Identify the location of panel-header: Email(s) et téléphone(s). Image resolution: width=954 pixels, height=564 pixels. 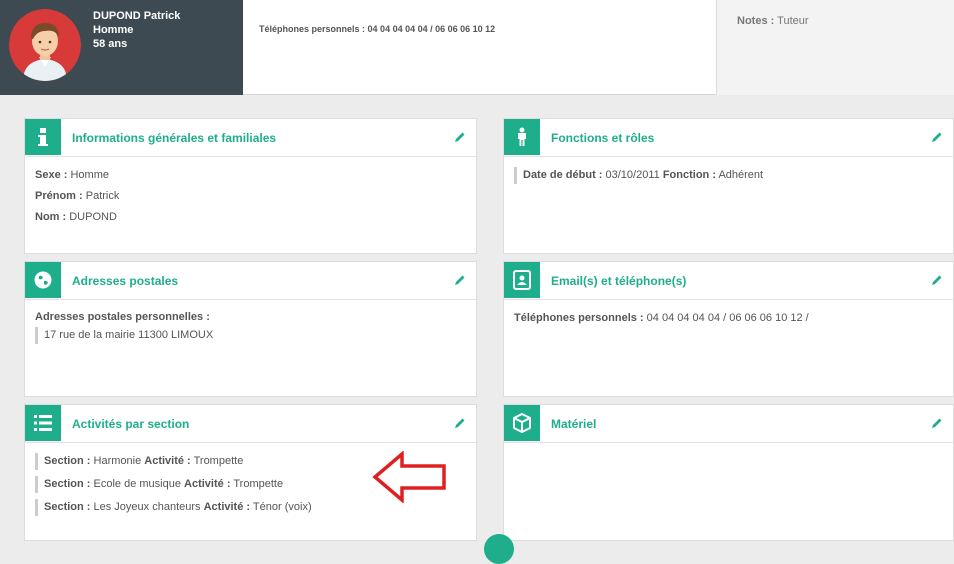
(728, 281).